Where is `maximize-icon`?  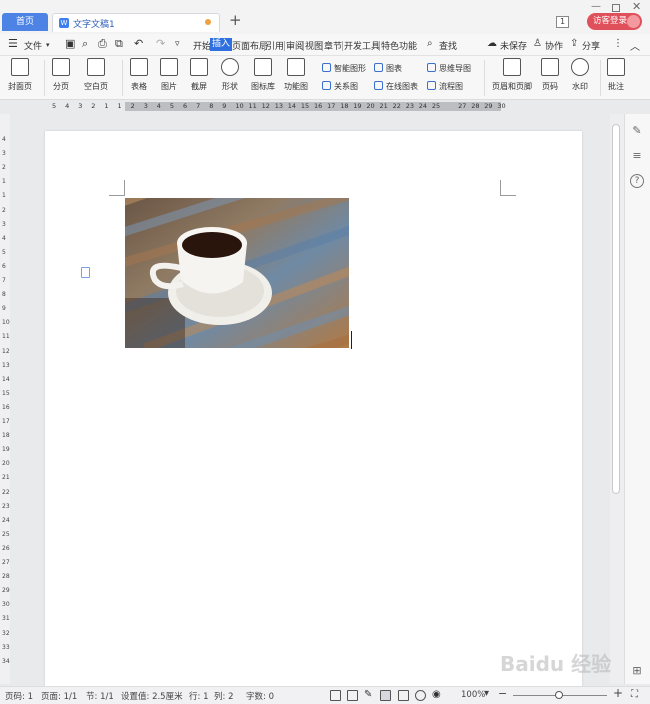
maximize-icon is located at coordinates (616, 8).